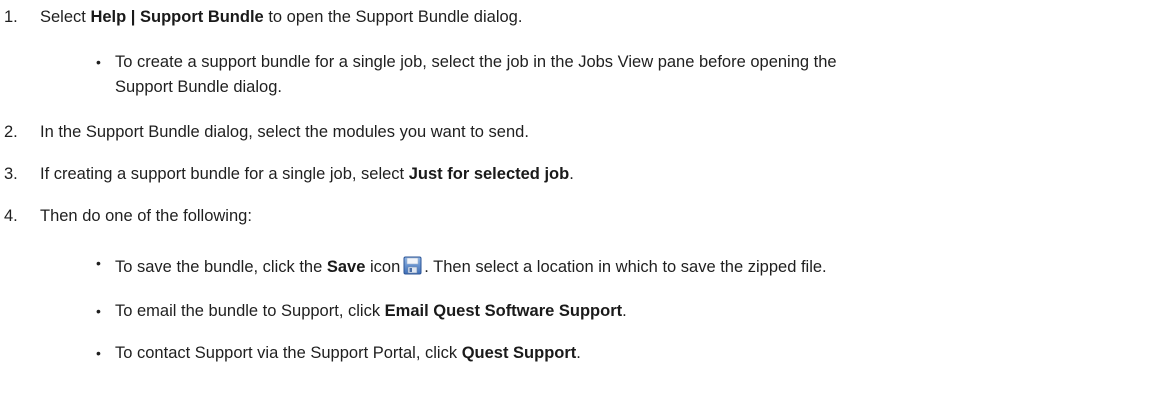 The height and width of the screenshot is (407, 1158). I want to click on step-text: Then do one of the following:, so click(146, 216).